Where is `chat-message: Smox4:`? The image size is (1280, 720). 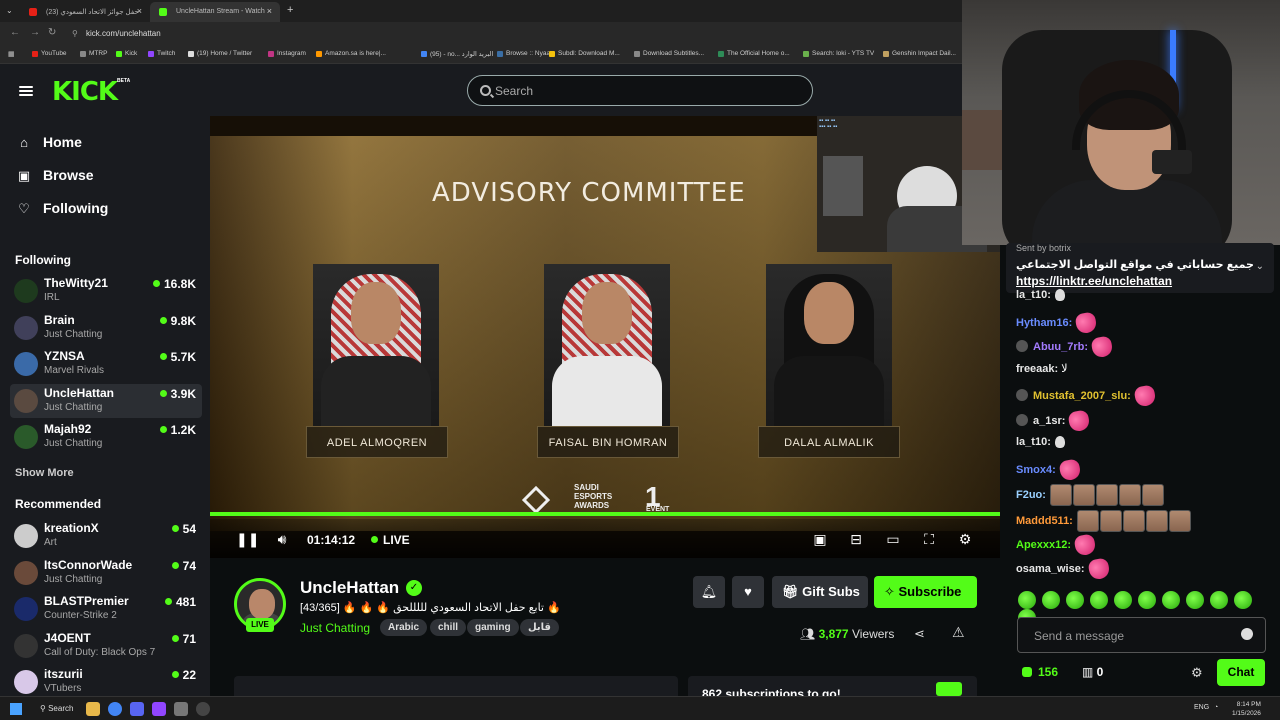
chat-message: Smox4: is located at coordinates (1049, 470).